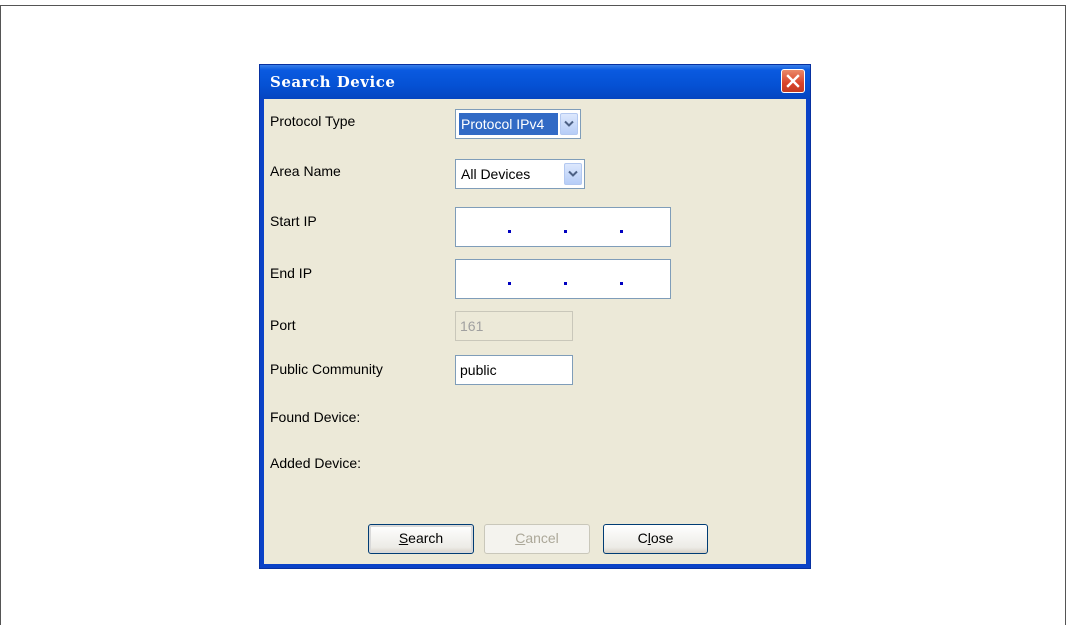  I want to click on area-dropdown-button, so click(573, 174).